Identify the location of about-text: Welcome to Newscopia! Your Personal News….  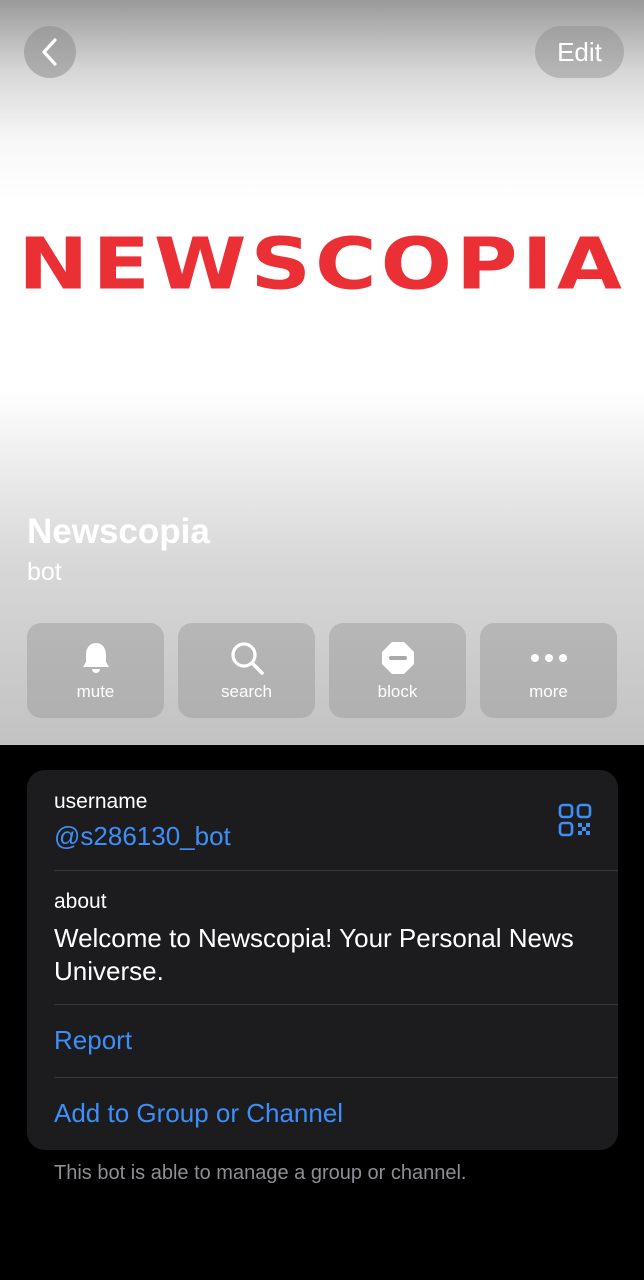
(314, 954).